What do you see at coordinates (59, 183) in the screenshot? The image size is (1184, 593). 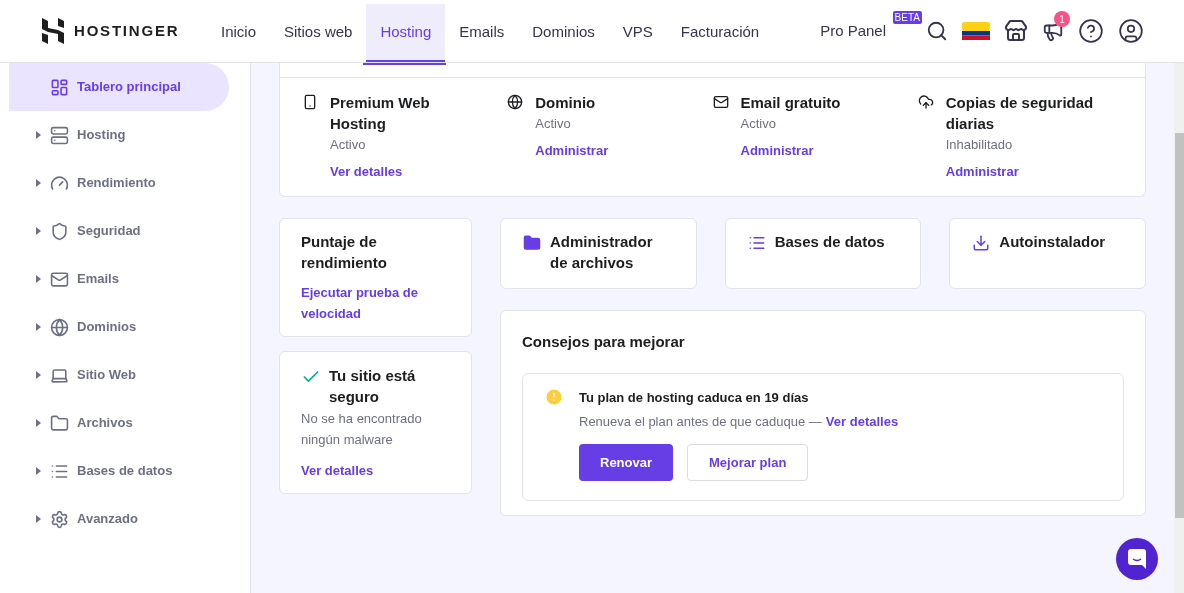 I see `gauge-icon` at bounding box center [59, 183].